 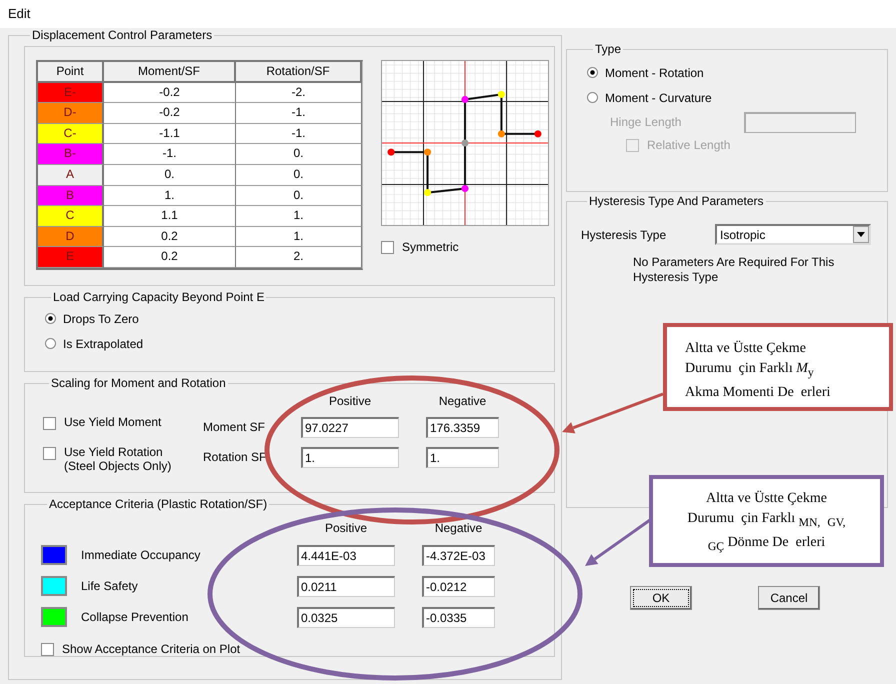 What do you see at coordinates (71, 134) in the screenshot?
I see `point-cell: C-` at bounding box center [71, 134].